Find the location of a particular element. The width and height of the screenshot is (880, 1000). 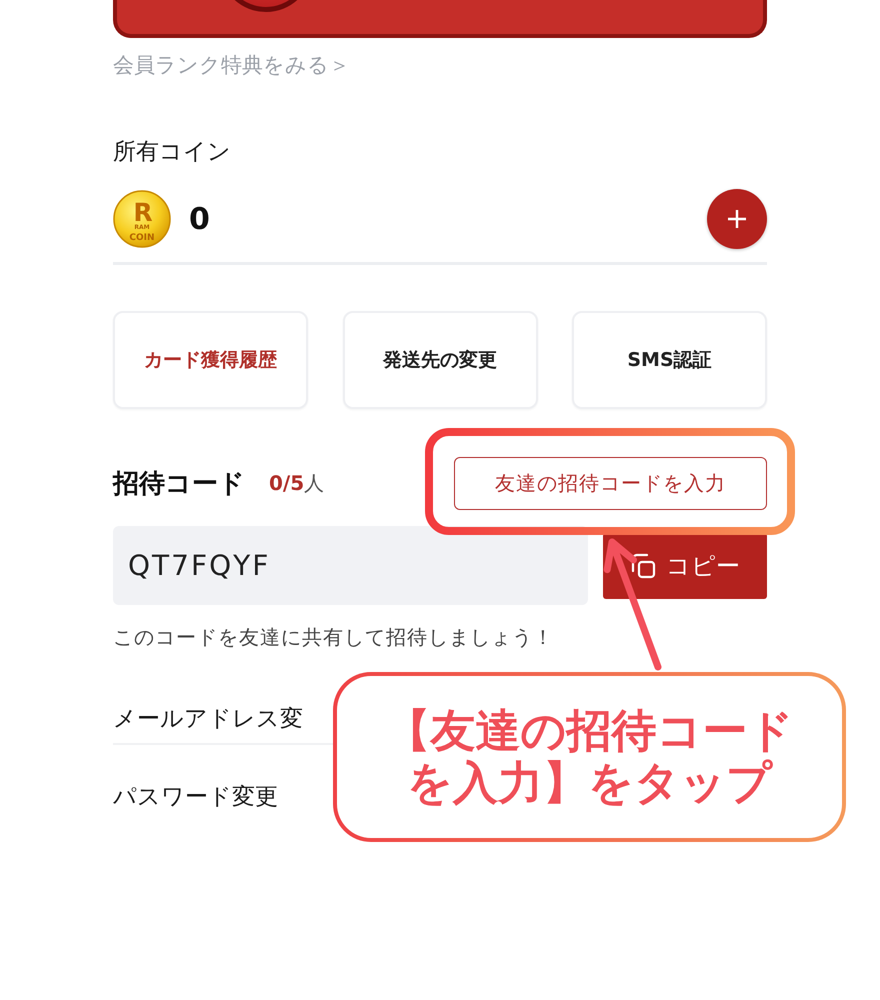

invite-hint: このコードを友達に共有して招待しましょう！ is located at coordinates (334, 637).